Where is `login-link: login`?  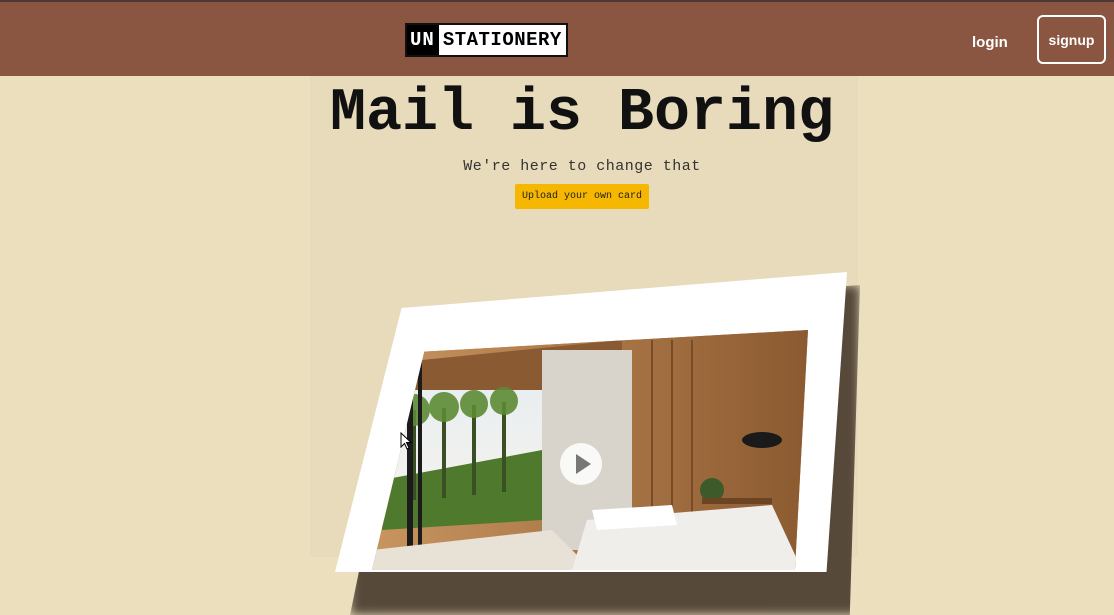 login-link: login is located at coordinates (990, 43).